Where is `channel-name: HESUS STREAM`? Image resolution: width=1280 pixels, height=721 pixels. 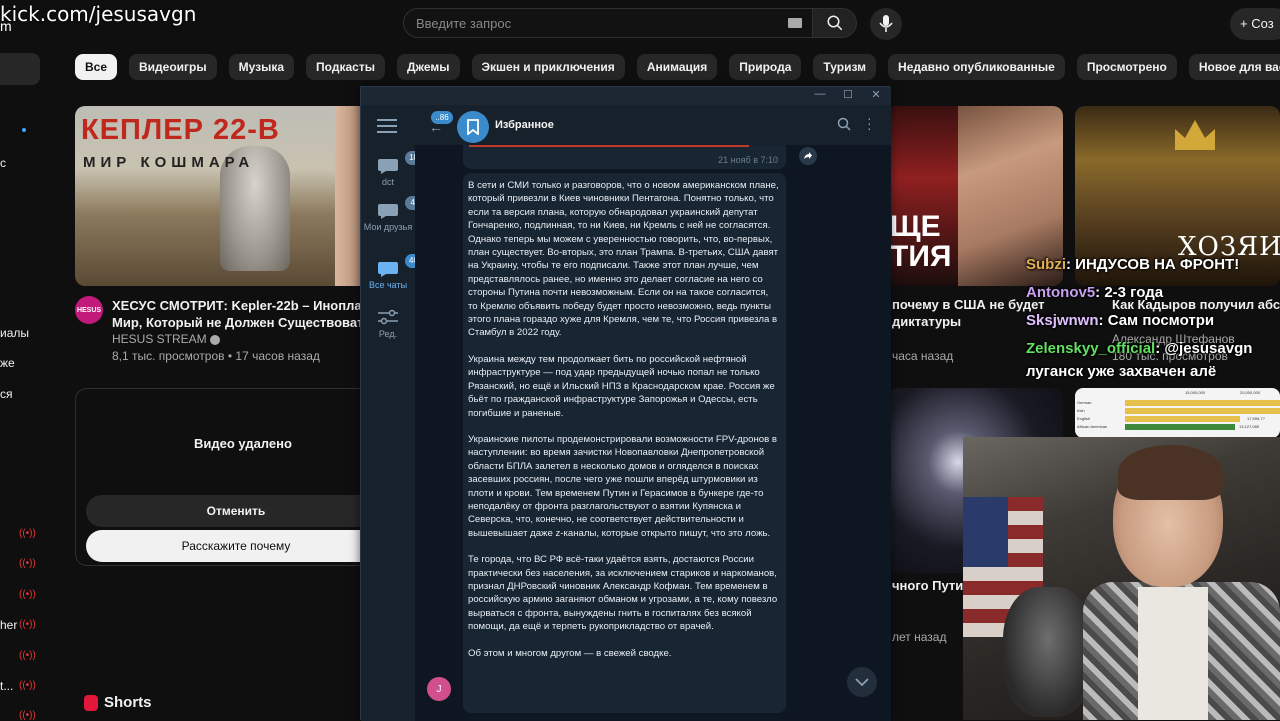 channel-name: HESUS STREAM is located at coordinates (166, 339).